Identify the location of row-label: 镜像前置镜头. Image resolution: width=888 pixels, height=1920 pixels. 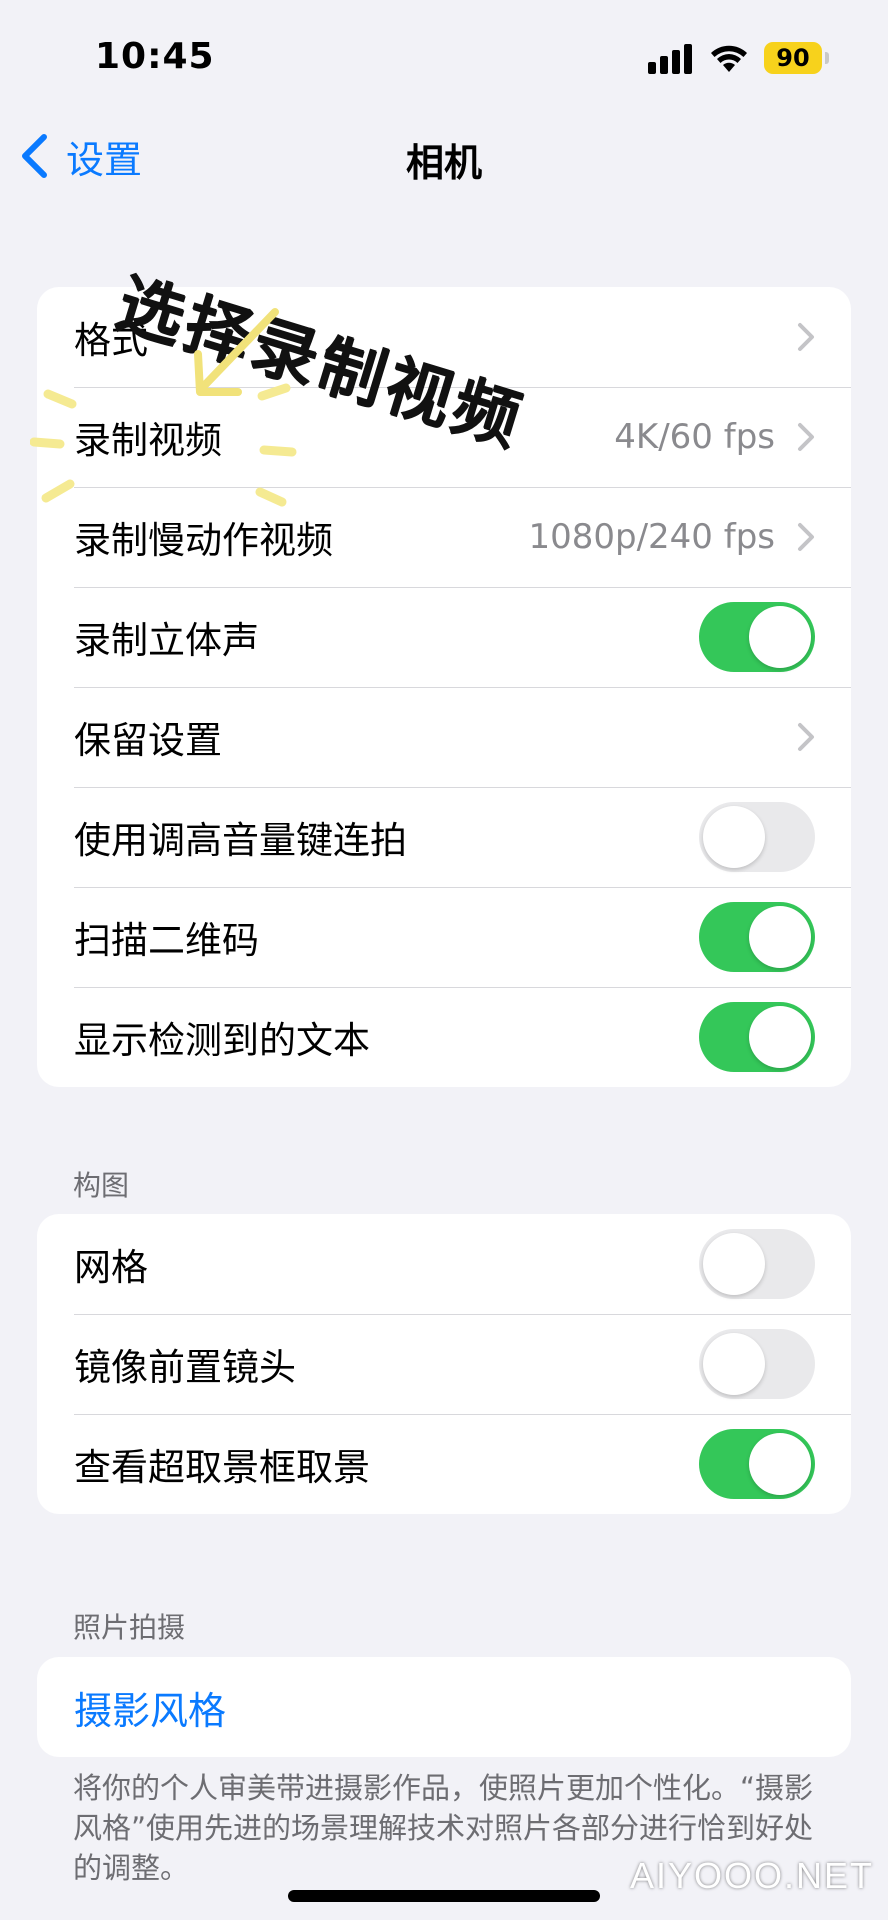
(185, 1367).